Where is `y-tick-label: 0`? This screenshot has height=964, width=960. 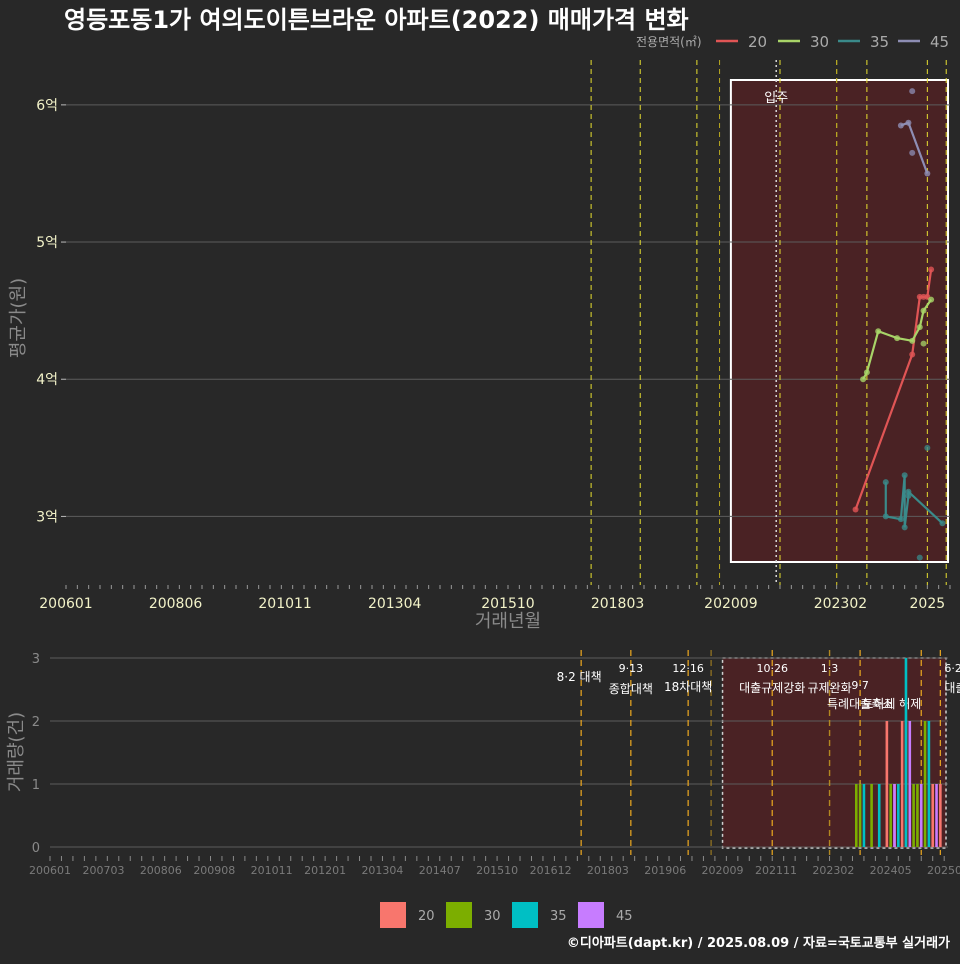
y-tick-label: 0 is located at coordinates (36, 848).